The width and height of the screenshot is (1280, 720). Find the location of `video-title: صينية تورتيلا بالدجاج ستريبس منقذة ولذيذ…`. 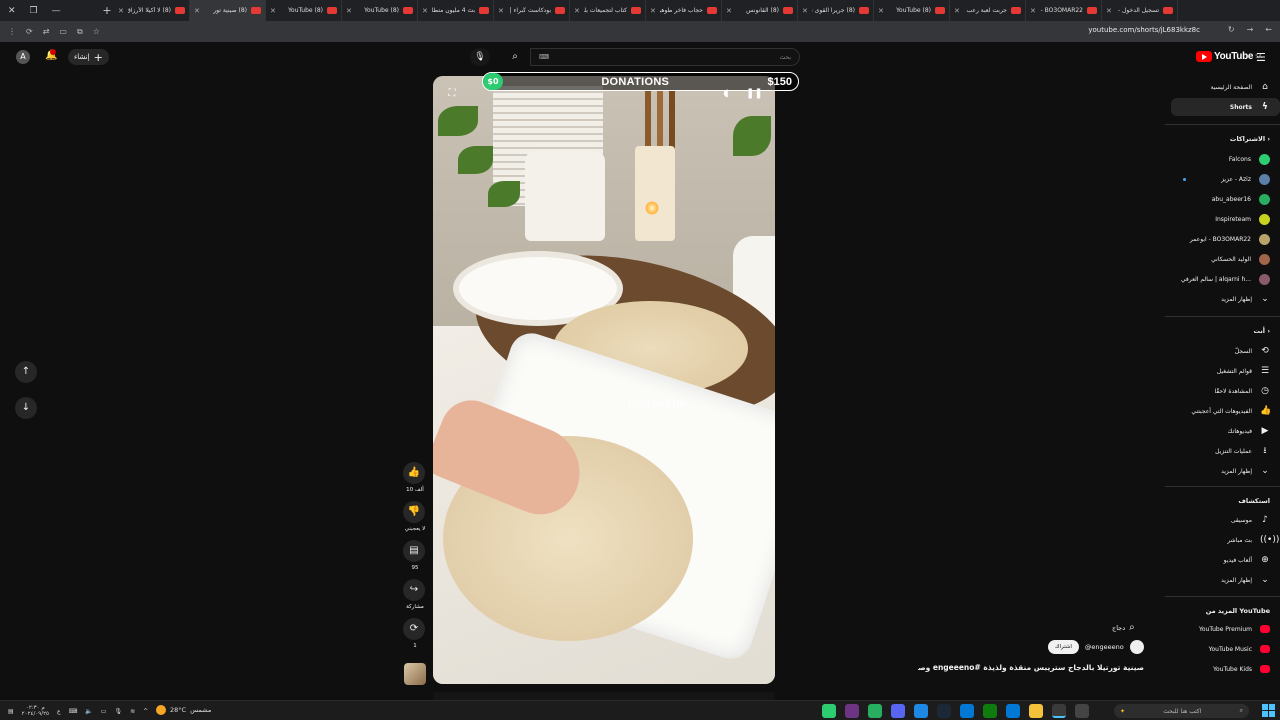

video-title: صينية تورتيلا بالدجاج ستريبس منقذة ولذيذ… is located at coordinates (1031, 667).